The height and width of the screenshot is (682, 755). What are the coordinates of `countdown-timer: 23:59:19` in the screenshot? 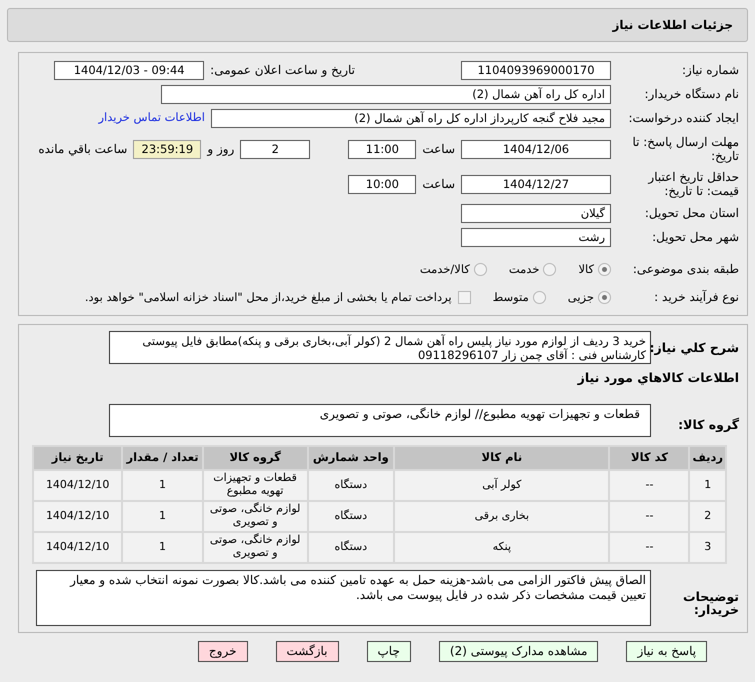 It's located at (167, 149).